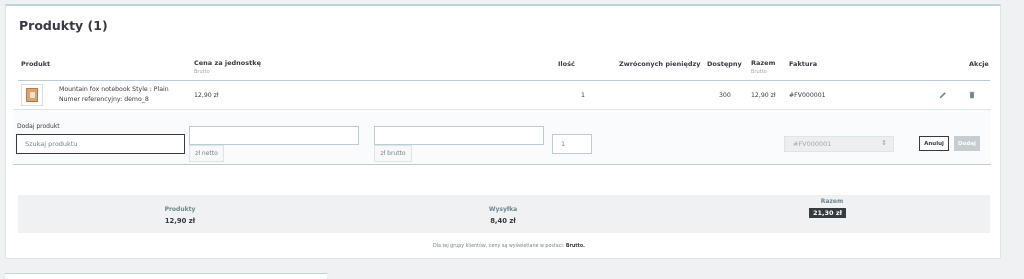 The width and height of the screenshot is (1024, 279). I want to click on col-zwroconych: Zwróconych pieniędzy, so click(660, 64).